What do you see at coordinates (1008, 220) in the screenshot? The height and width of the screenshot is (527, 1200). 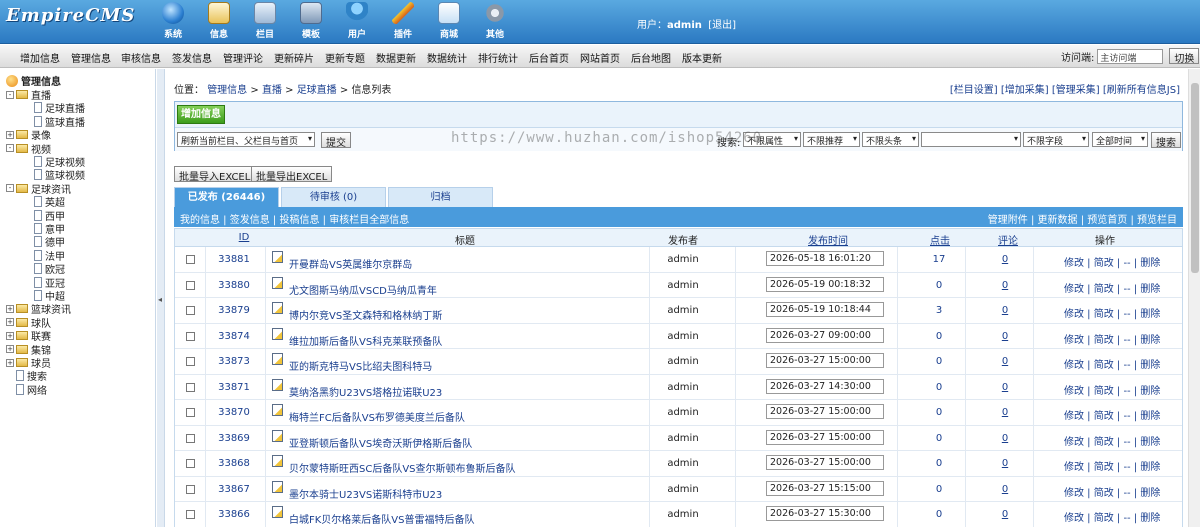 I see `link-manage-attachments: 管理附件` at bounding box center [1008, 220].